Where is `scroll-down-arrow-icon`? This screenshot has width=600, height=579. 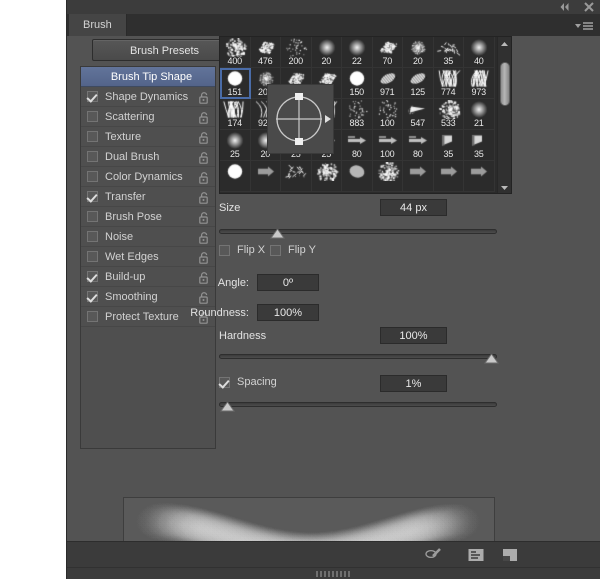
scroll-down-arrow-icon is located at coordinates (504, 187).